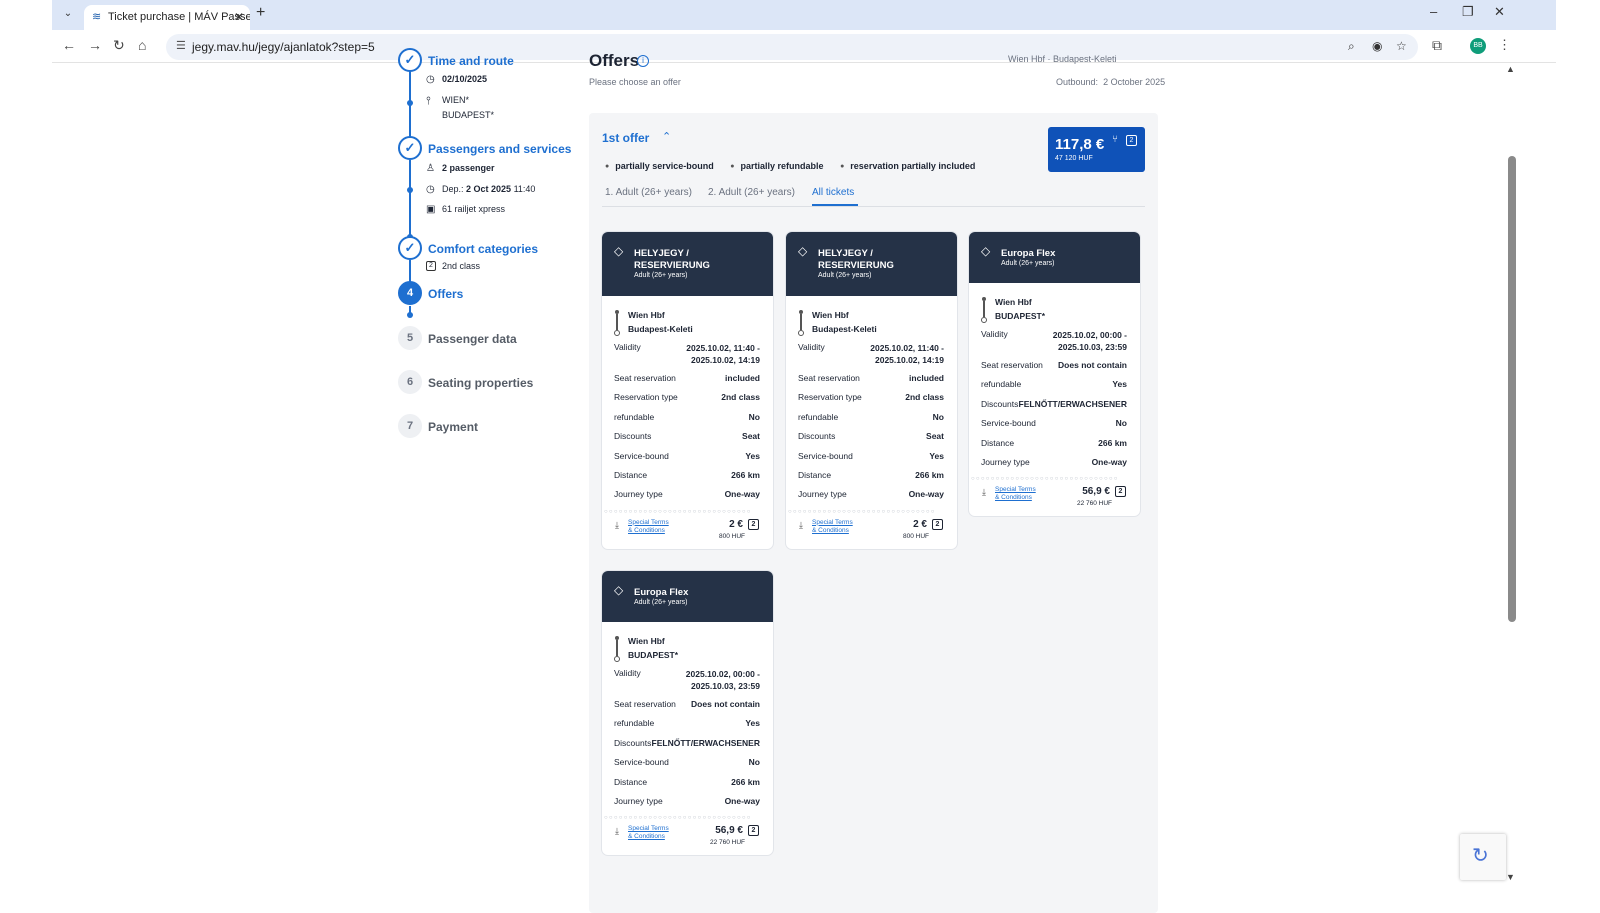 The image size is (1600, 913). Describe the element at coordinates (751, 192) in the screenshot. I see `tab-adult-2: 2. Adult (26+ years)` at that location.